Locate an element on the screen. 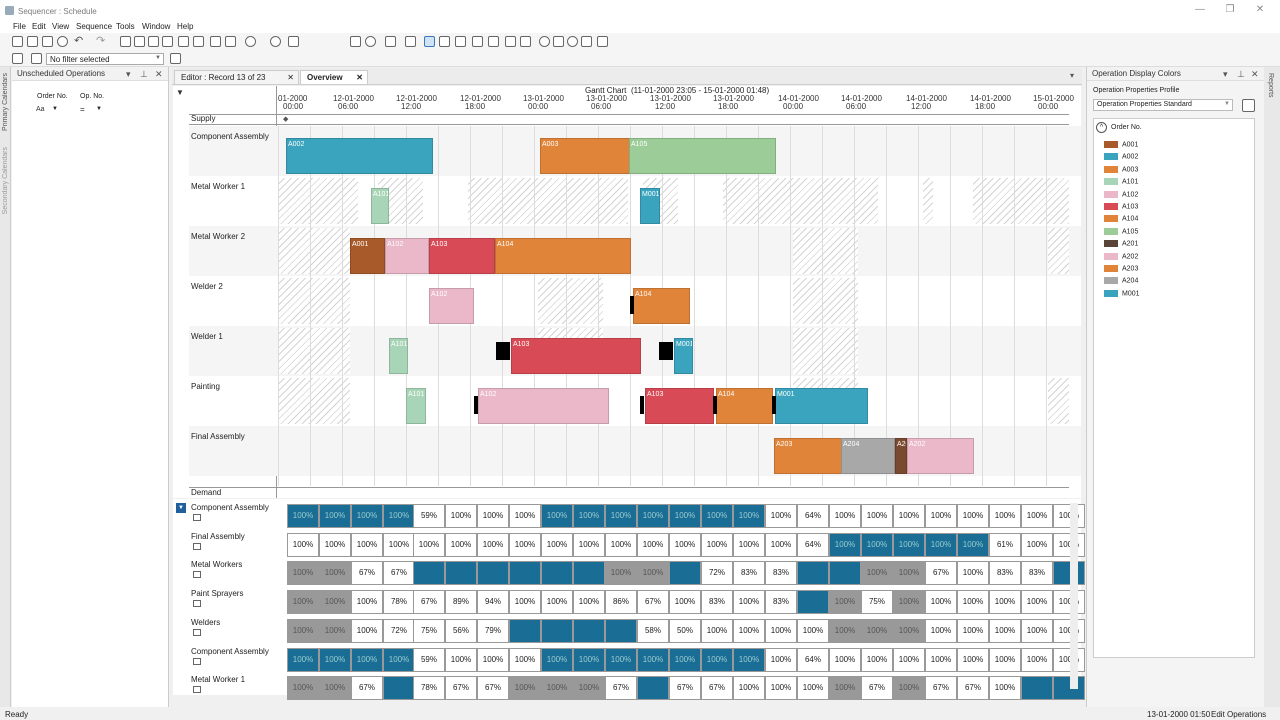 The height and width of the screenshot is (720, 1280). operation-bar: A102 is located at coordinates (543, 406).